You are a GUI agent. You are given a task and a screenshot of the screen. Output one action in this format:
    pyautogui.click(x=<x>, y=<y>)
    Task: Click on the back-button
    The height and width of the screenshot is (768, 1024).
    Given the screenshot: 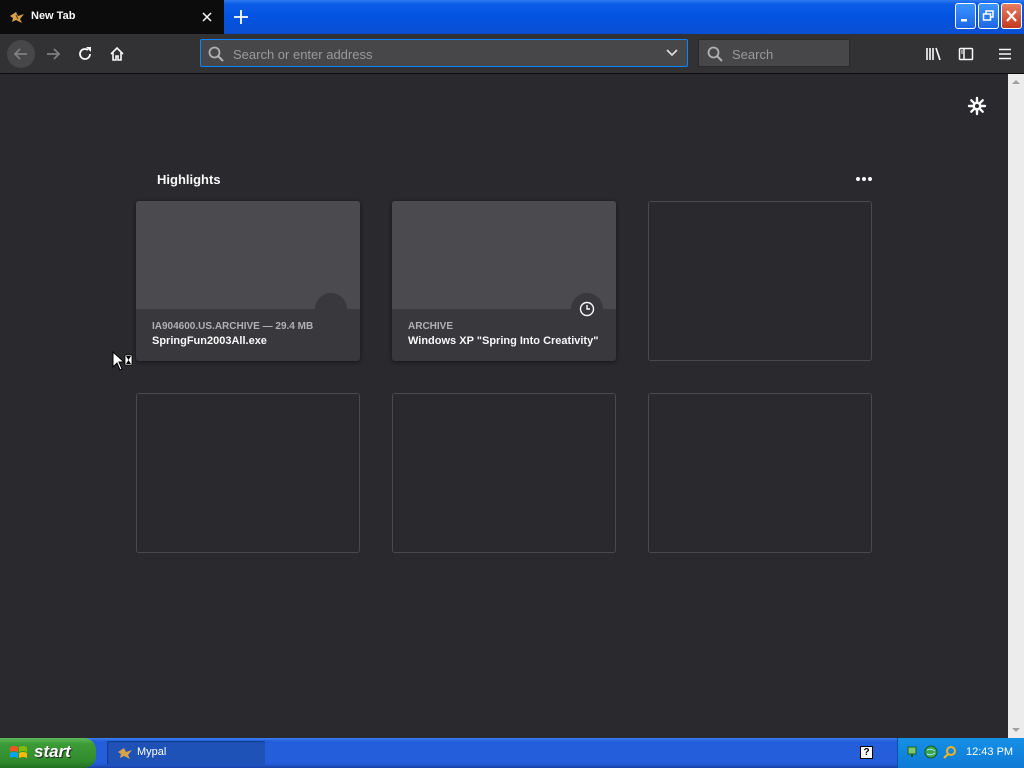 What is the action you would take?
    pyautogui.click(x=21, y=54)
    